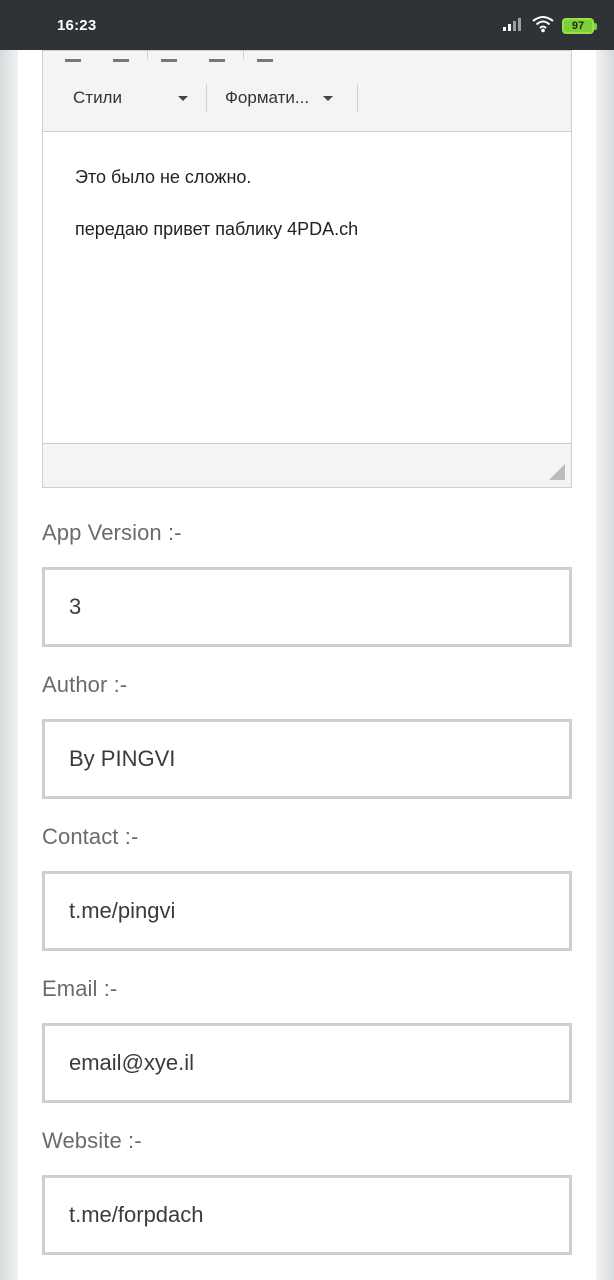 The height and width of the screenshot is (1280, 614). Describe the element at coordinates (307, 1215) in the screenshot. I see `website-input` at that location.